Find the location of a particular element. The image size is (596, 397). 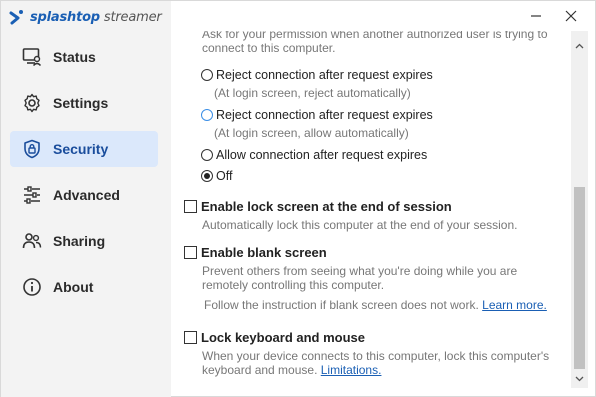

radio-sub-label: (At login screen, allow automatically) is located at coordinates (311, 133).